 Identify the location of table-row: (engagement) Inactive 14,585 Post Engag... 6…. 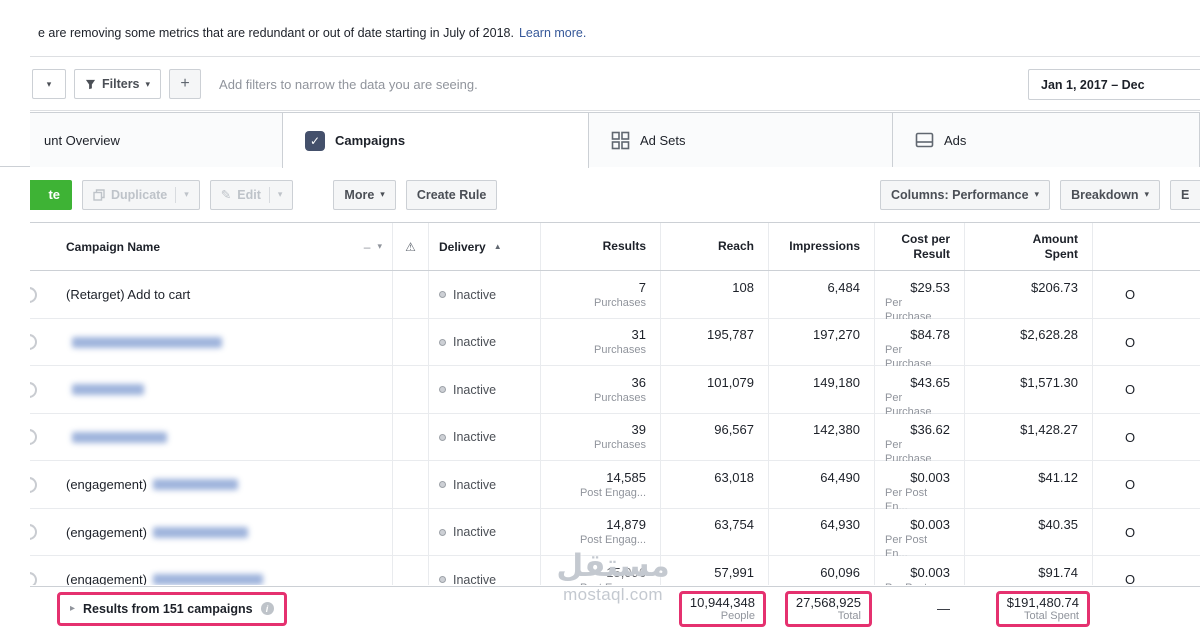
(615, 485).